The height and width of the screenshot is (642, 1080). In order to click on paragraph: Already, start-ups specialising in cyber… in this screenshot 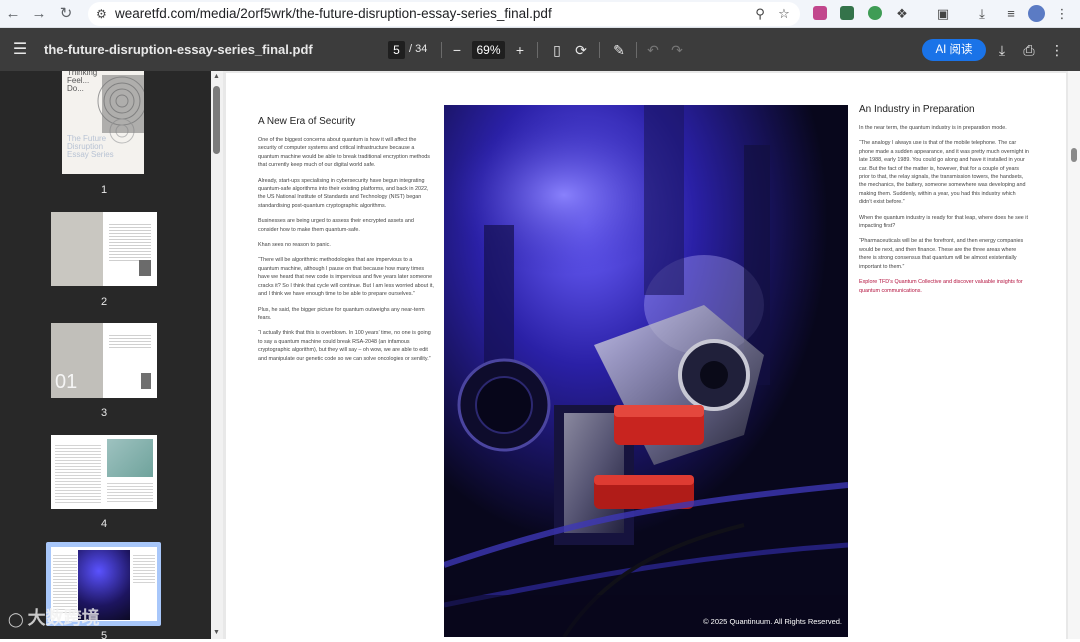, I will do `click(343, 193)`.